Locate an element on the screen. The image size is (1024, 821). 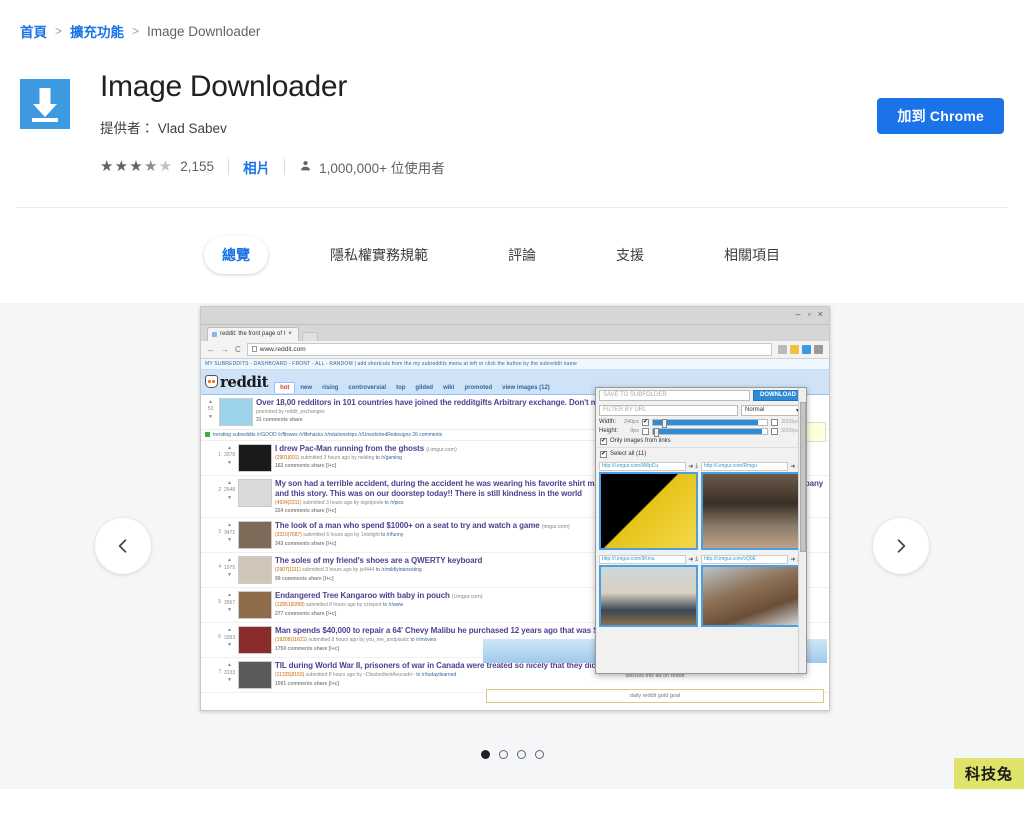
reddit-tab-view-images: view images (12) is located at coordinates (526, 388).